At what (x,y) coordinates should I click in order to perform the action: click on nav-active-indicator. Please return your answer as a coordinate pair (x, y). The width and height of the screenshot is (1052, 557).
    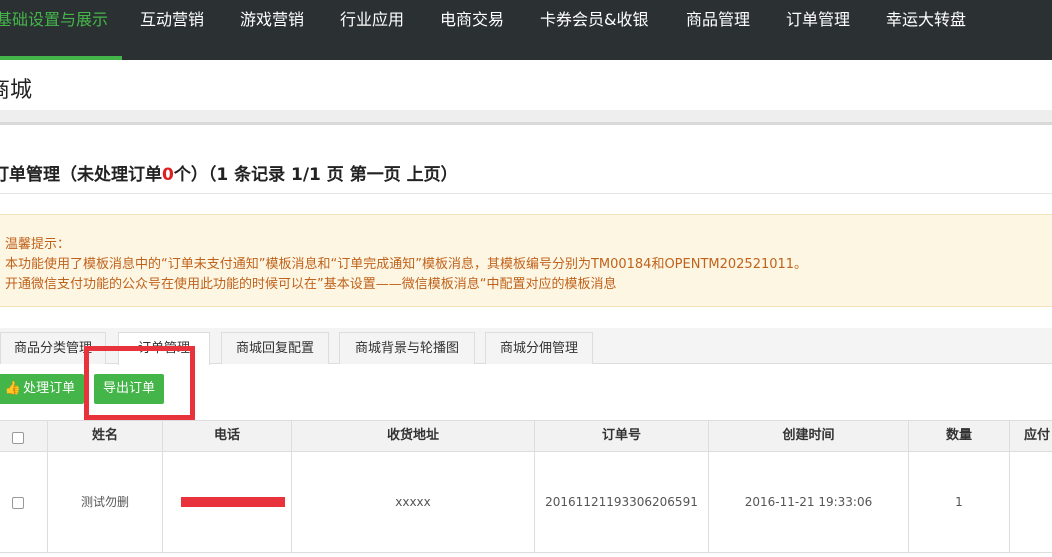
    Looking at the image, I should click on (61, 58).